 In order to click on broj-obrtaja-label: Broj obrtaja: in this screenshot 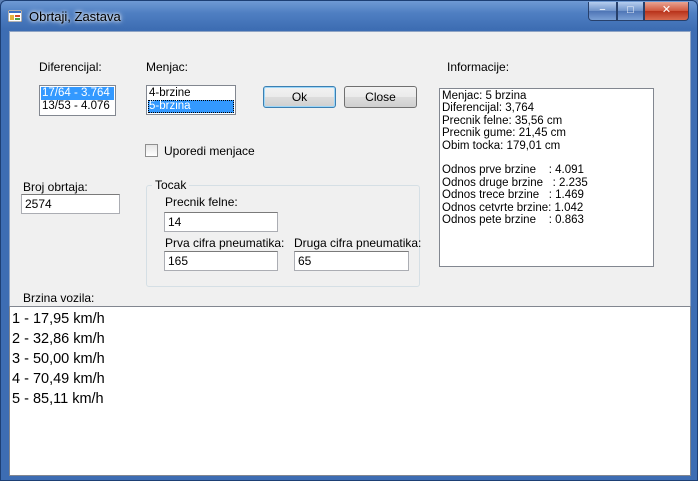, I will do `click(55, 187)`.